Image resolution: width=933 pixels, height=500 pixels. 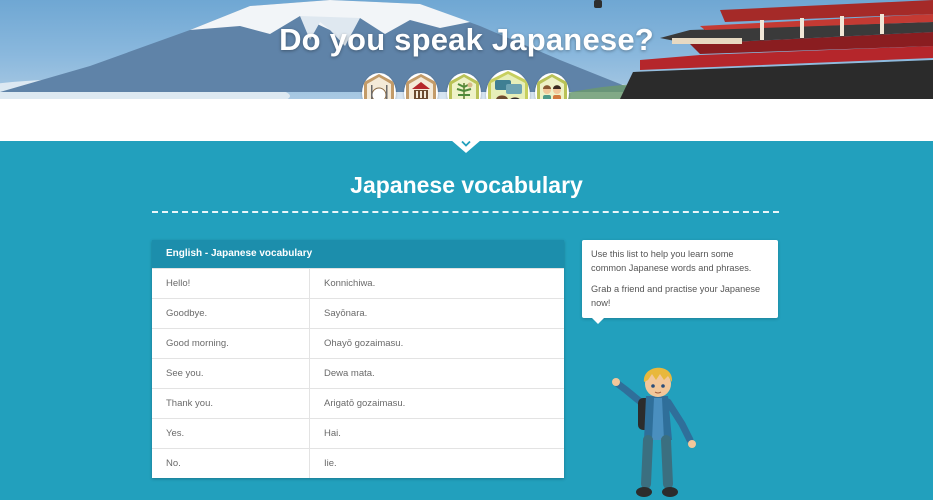 What do you see at coordinates (436, 283) in the screenshot?
I see `japanese-cell: Konnichiwa.` at bounding box center [436, 283].